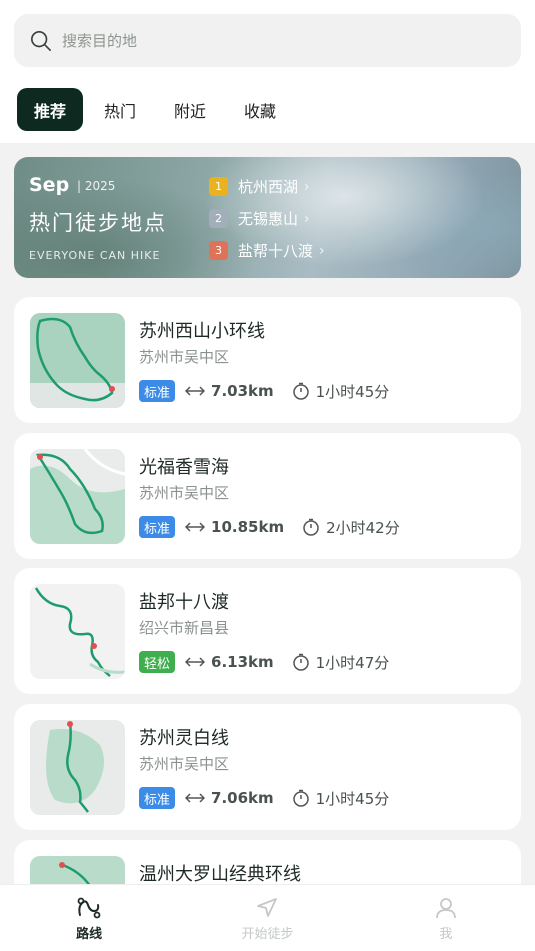  Describe the element at coordinates (267, 631) in the screenshot. I see `route-card: 盐邦十八渡 绍兴市新昌县 轻松 6.13km 1小时47分` at that location.